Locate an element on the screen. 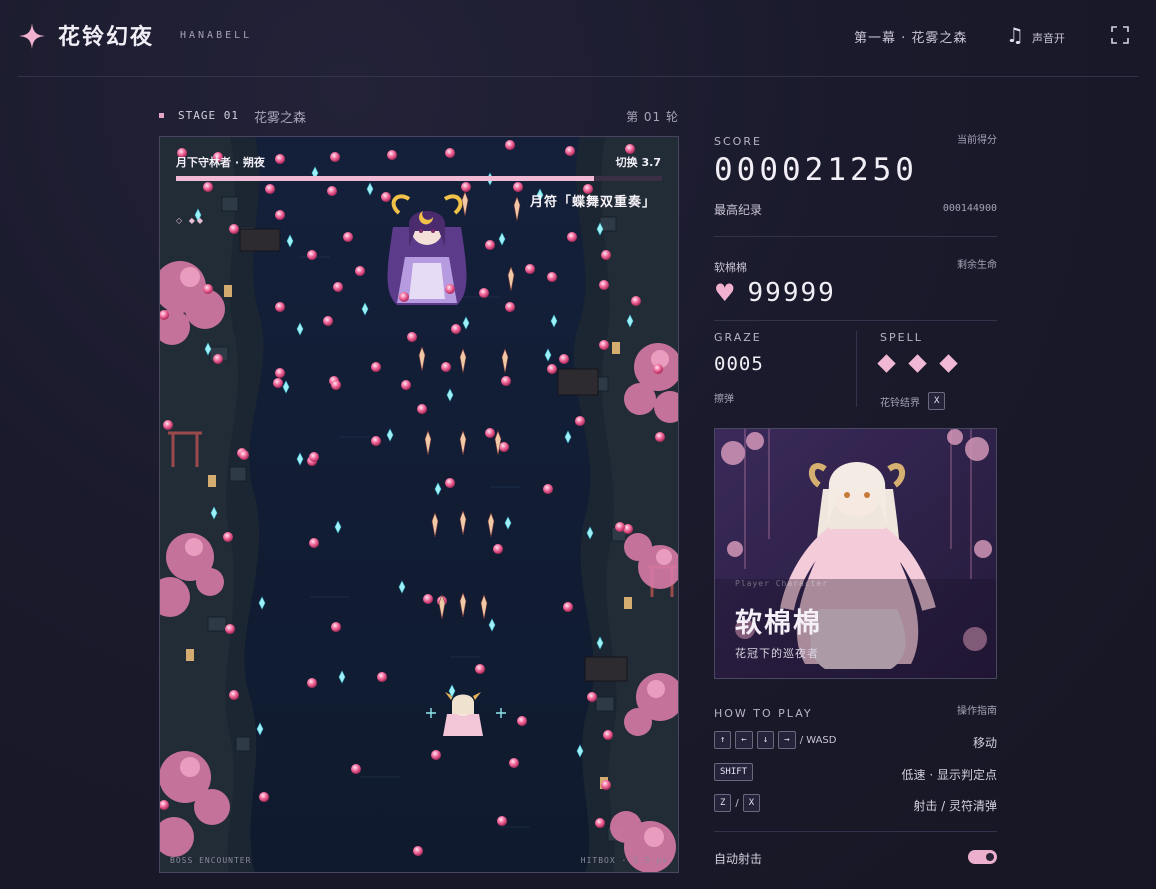 This screenshot has height=889, width=1156. lives-header: 软棉棉 剩余生命 is located at coordinates (855, 265).